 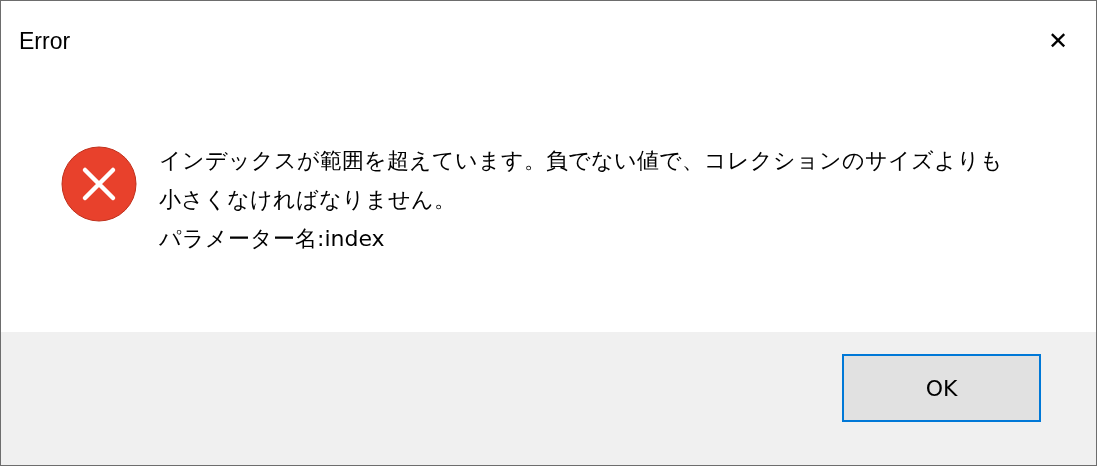 I want to click on message-text: 小さくなければなりません。, so click(x=308, y=200).